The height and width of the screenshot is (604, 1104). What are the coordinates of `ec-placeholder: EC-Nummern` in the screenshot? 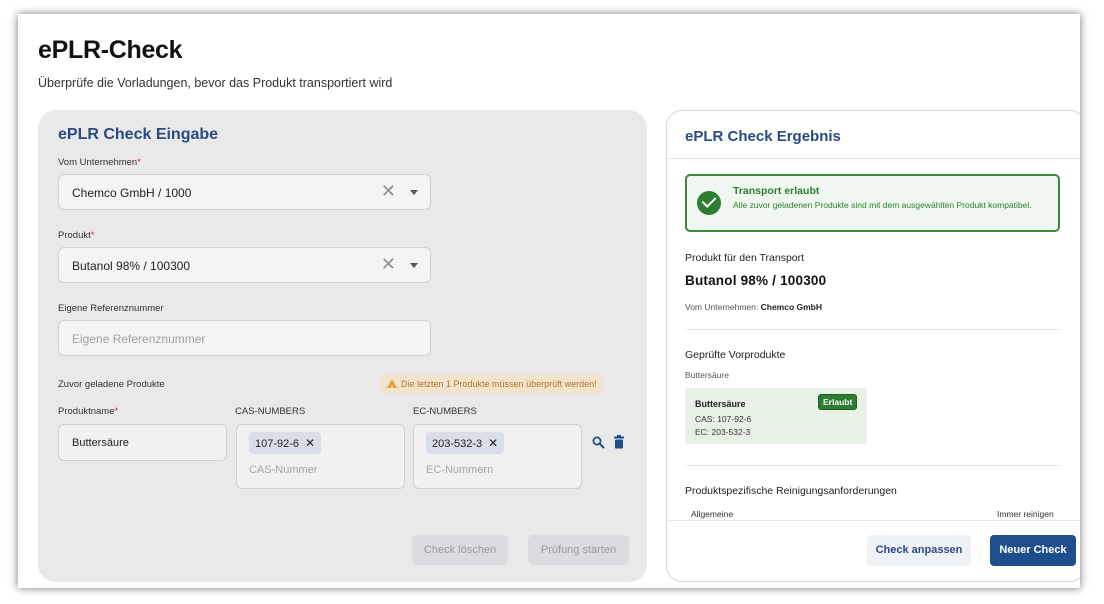 It's located at (460, 470).